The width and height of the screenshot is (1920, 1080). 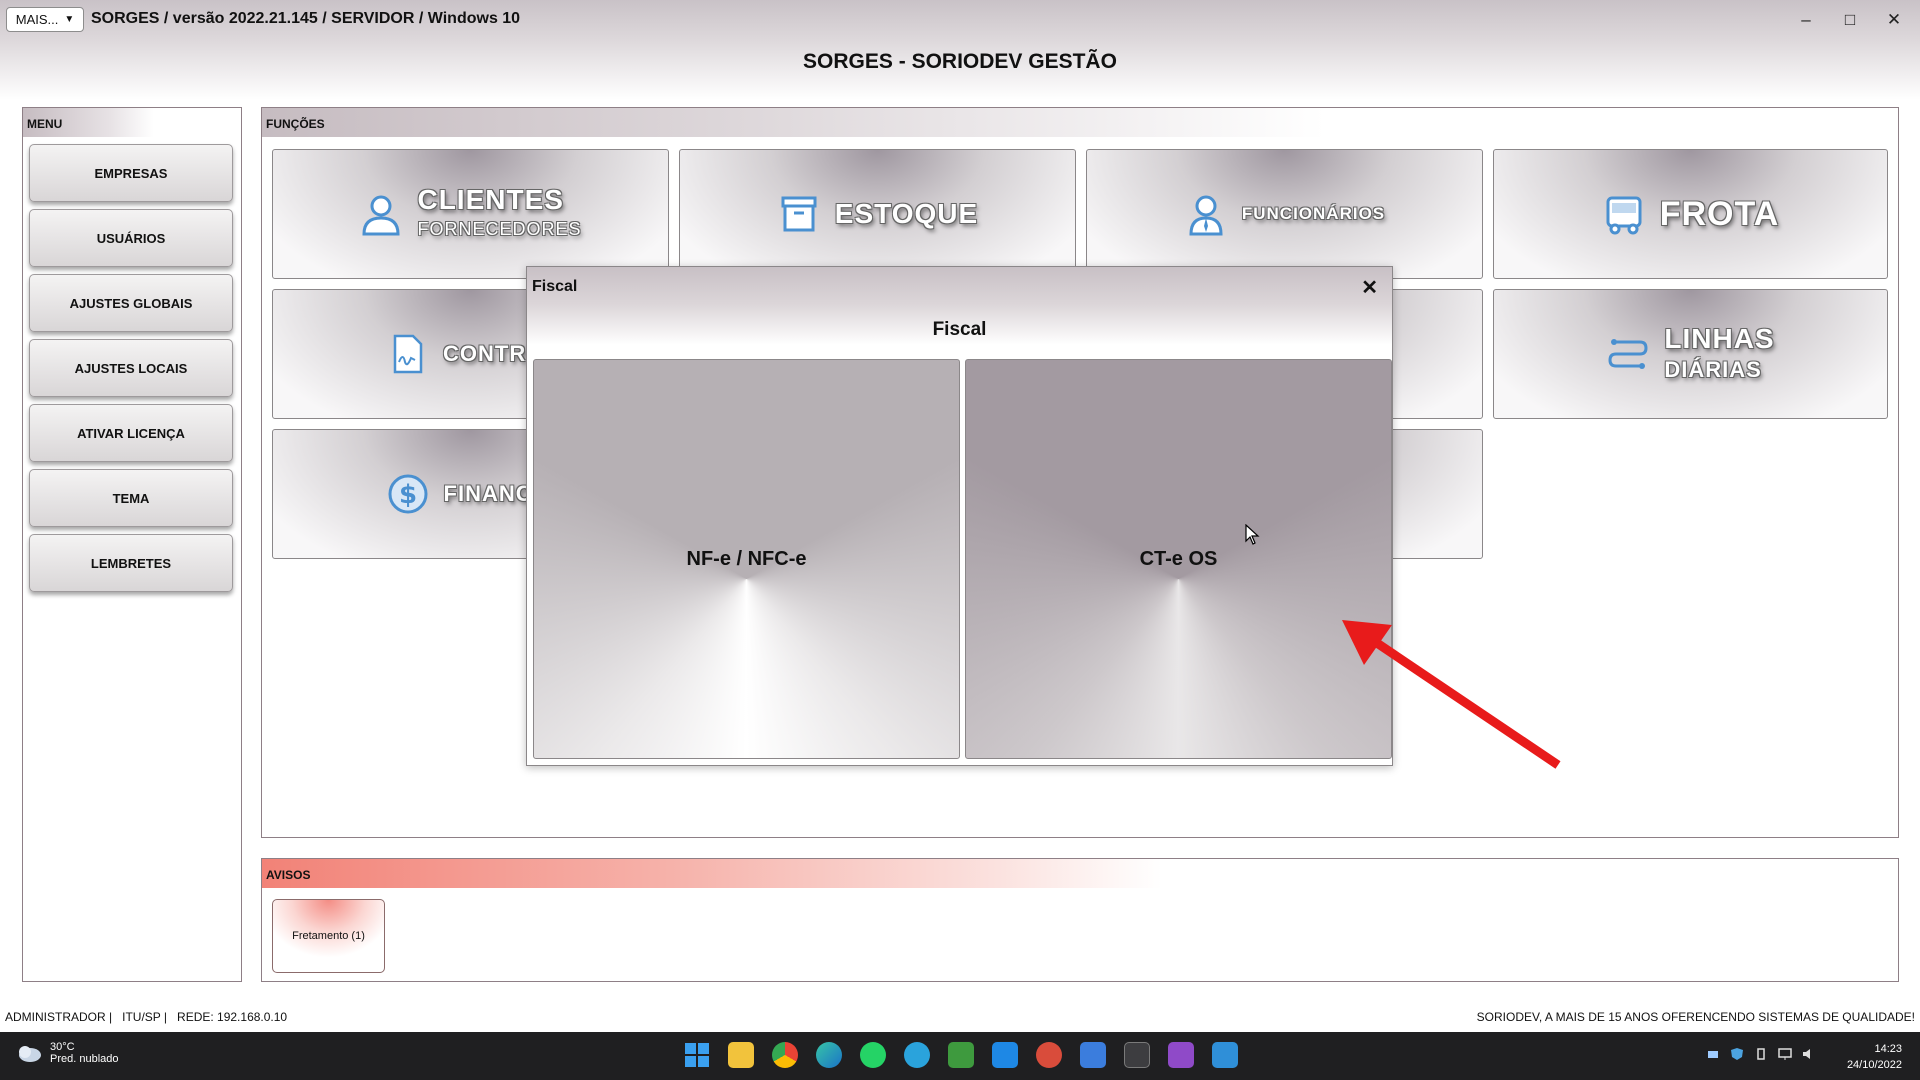 I want to click on route-icon, so click(x=1628, y=354).